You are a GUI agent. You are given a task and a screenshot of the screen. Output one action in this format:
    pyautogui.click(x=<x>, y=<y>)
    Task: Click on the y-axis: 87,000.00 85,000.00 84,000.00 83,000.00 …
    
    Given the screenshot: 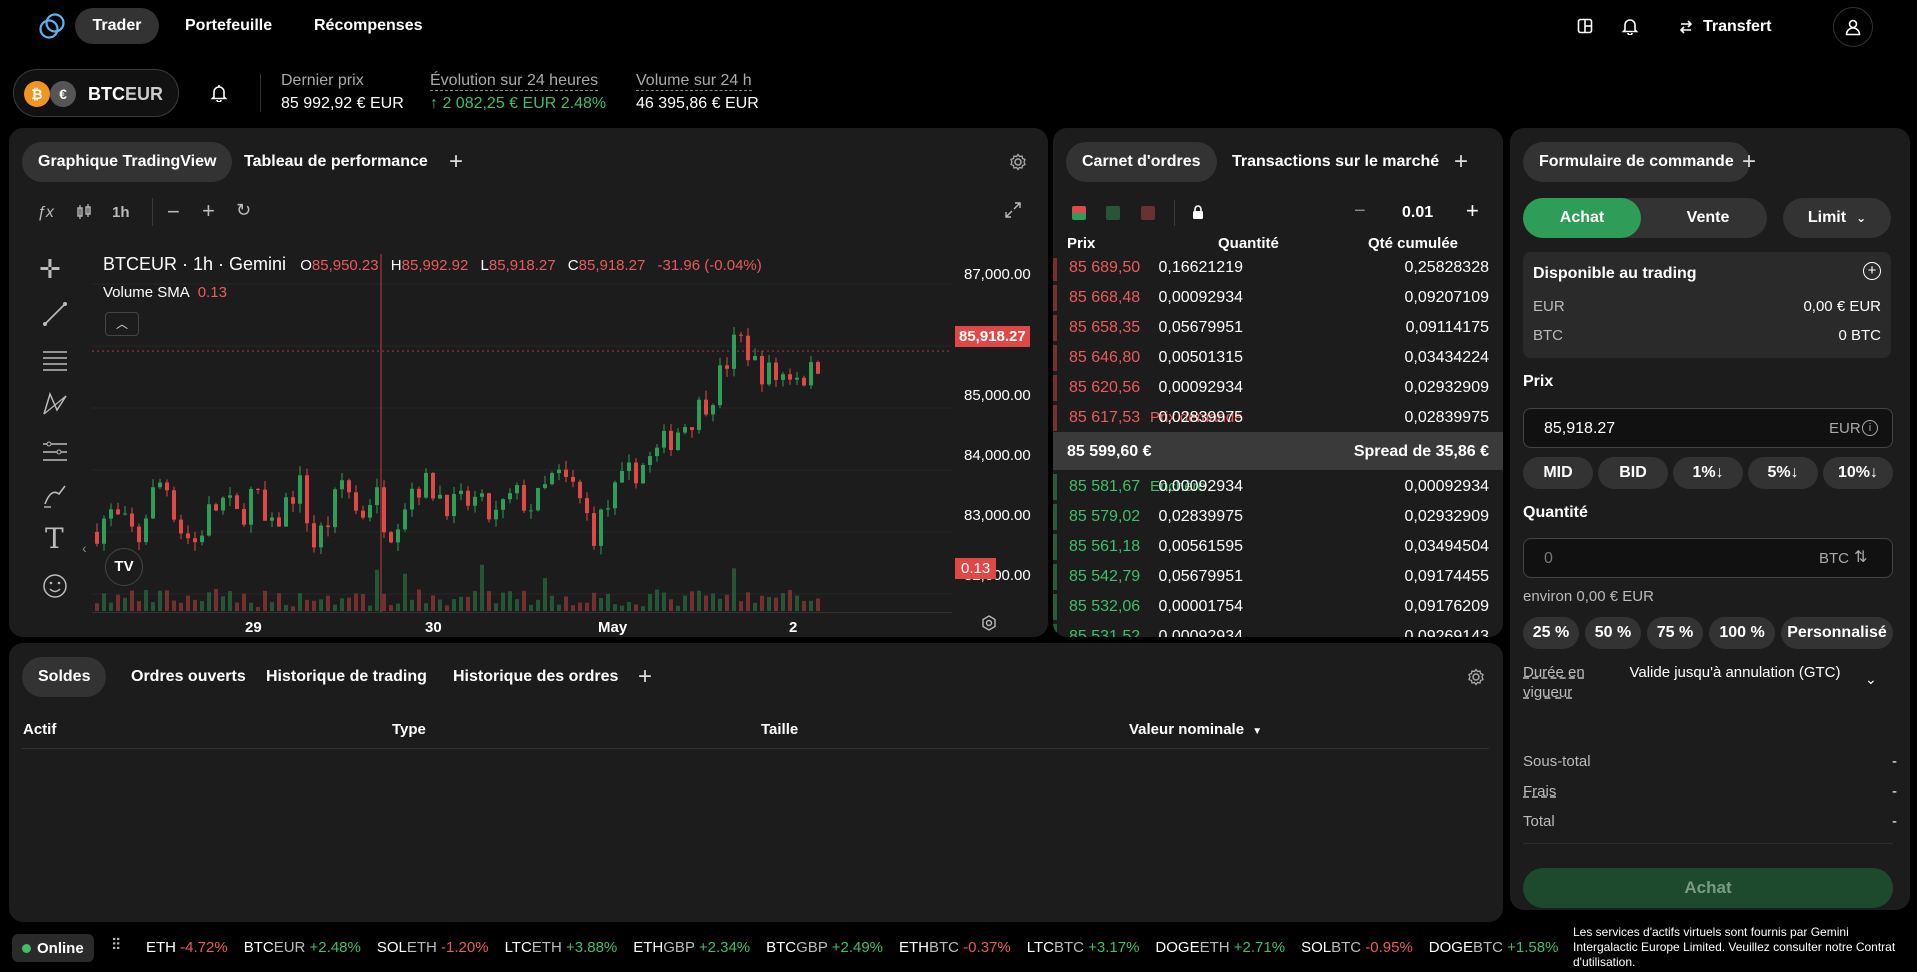 What is the action you would take?
    pyautogui.click(x=998, y=434)
    